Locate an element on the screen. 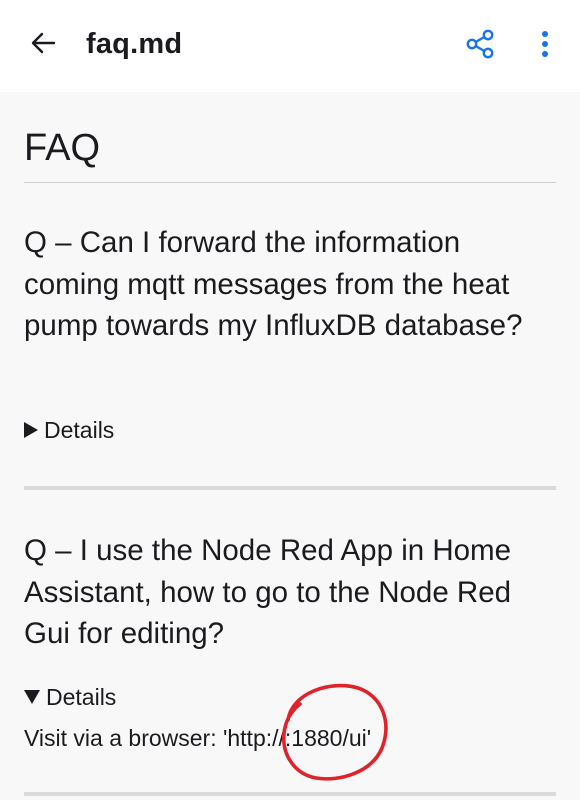 The width and height of the screenshot is (580, 800). share-icon is located at coordinates (480, 44).